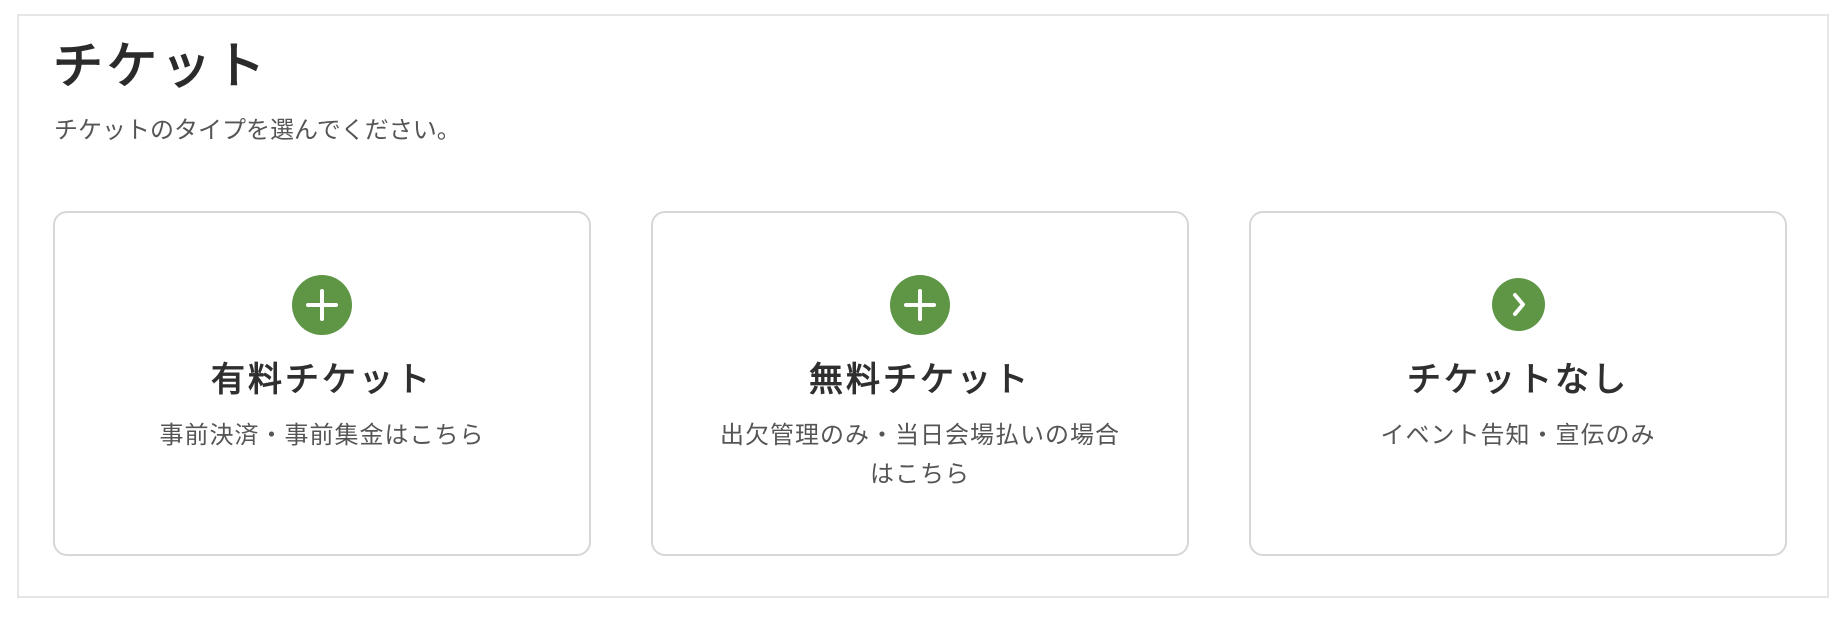 This screenshot has height=618, width=1848. I want to click on free-ticket-title: 無料チケット, so click(920, 380).